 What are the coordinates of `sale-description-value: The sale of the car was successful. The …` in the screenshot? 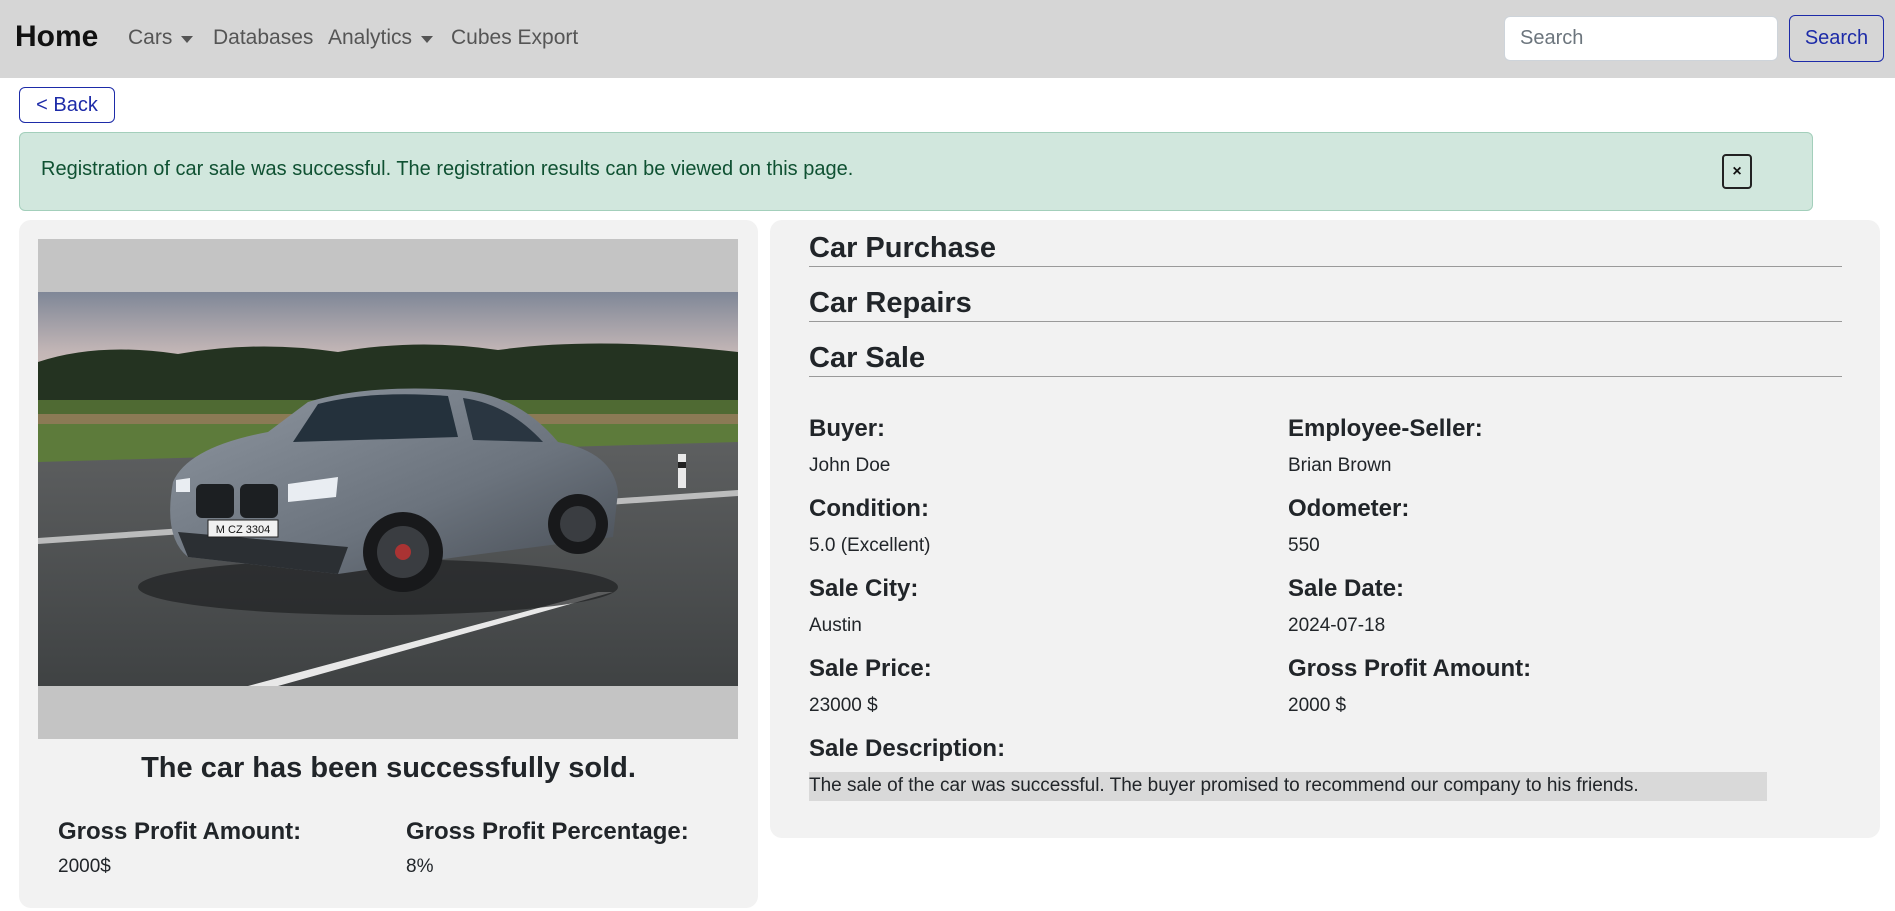 It's located at (1288, 786).